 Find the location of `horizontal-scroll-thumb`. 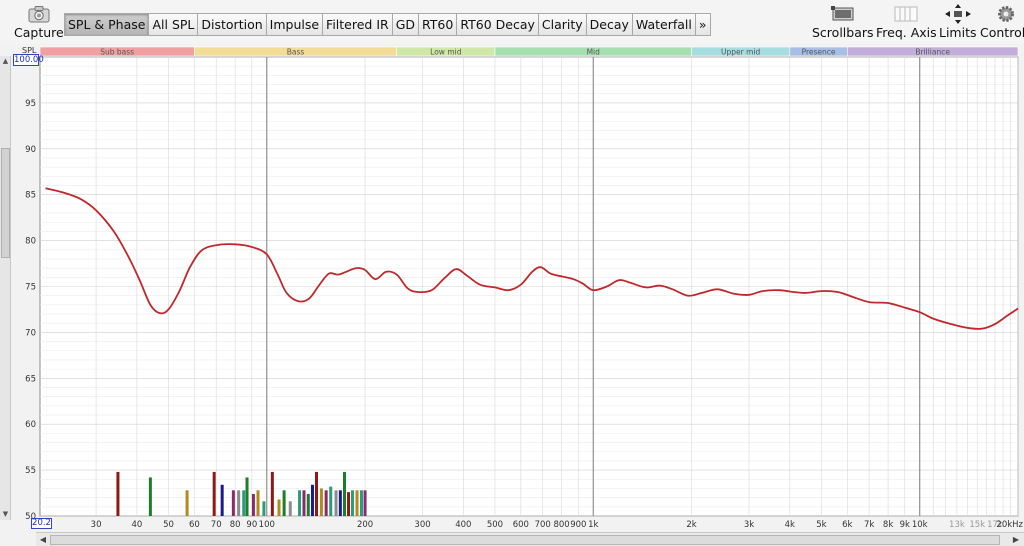

horizontal-scroll-thumb is located at coordinates (525, 540).